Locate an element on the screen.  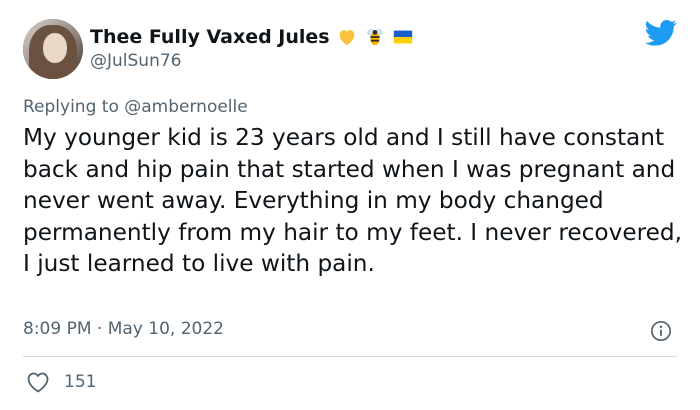
avatar-face is located at coordinates (55, 48).